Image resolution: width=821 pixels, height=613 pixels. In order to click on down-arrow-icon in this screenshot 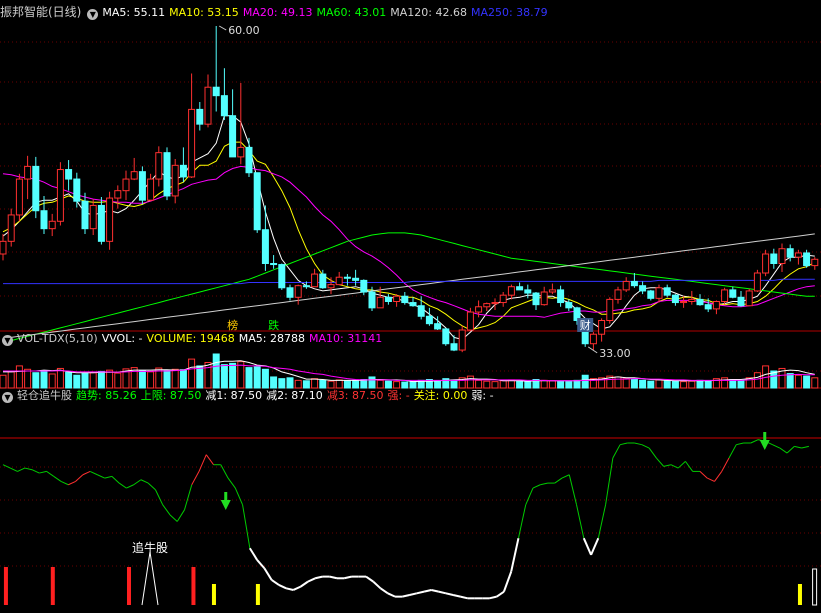, I will do `click(225, 505)`.